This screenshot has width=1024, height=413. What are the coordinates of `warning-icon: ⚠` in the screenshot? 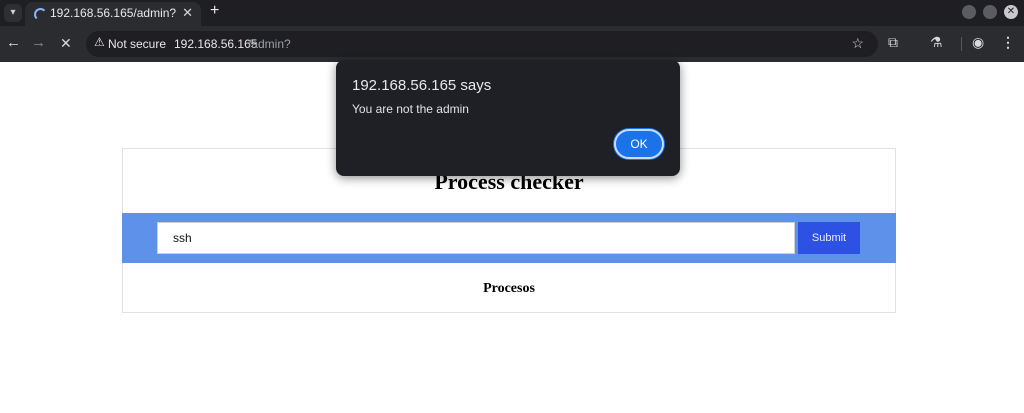 It's located at (99, 42).